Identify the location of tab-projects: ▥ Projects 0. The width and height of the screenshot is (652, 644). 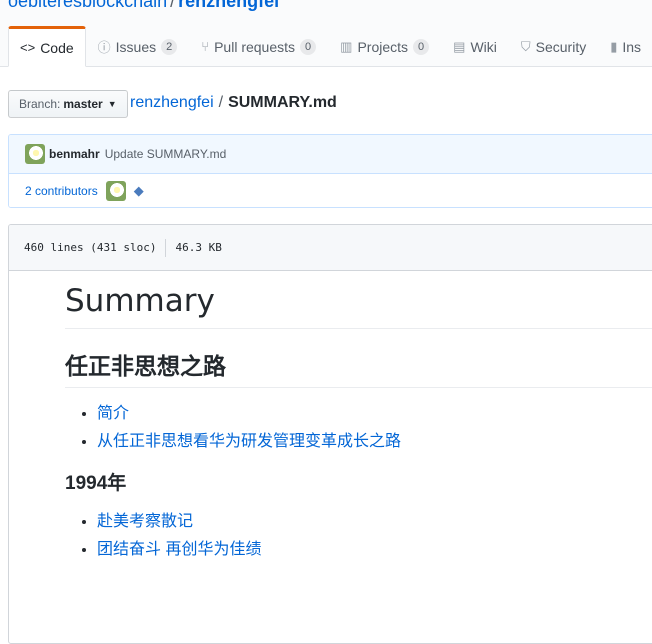
(384, 45).